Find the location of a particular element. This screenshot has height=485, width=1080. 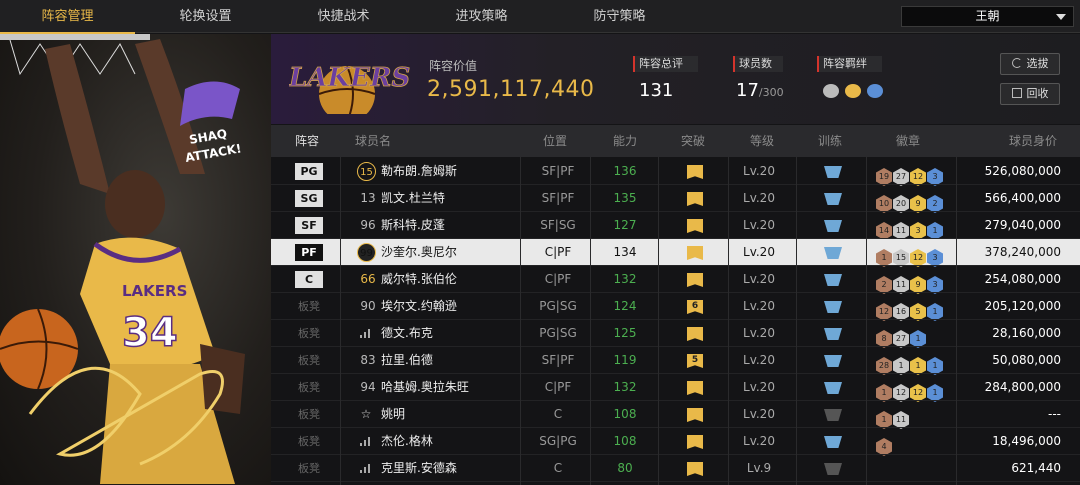

player-name: 斯科特.皮蓬 is located at coordinates (413, 225).